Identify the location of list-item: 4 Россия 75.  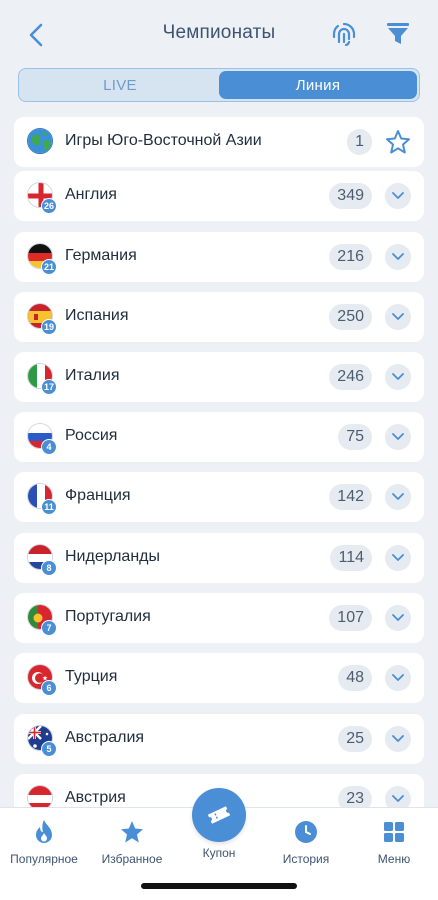
(219, 437).